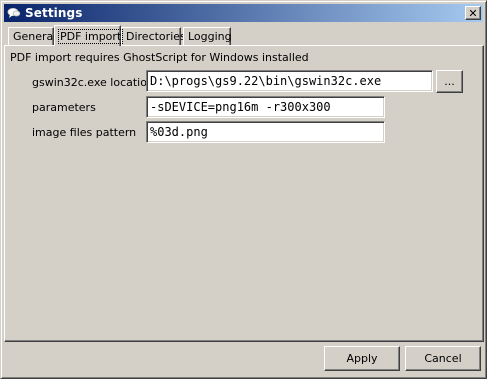 Image resolution: width=487 pixels, height=379 pixels. Describe the element at coordinates (64, 107) in the screenshot. I see `parameters-label: parameters` at that location.